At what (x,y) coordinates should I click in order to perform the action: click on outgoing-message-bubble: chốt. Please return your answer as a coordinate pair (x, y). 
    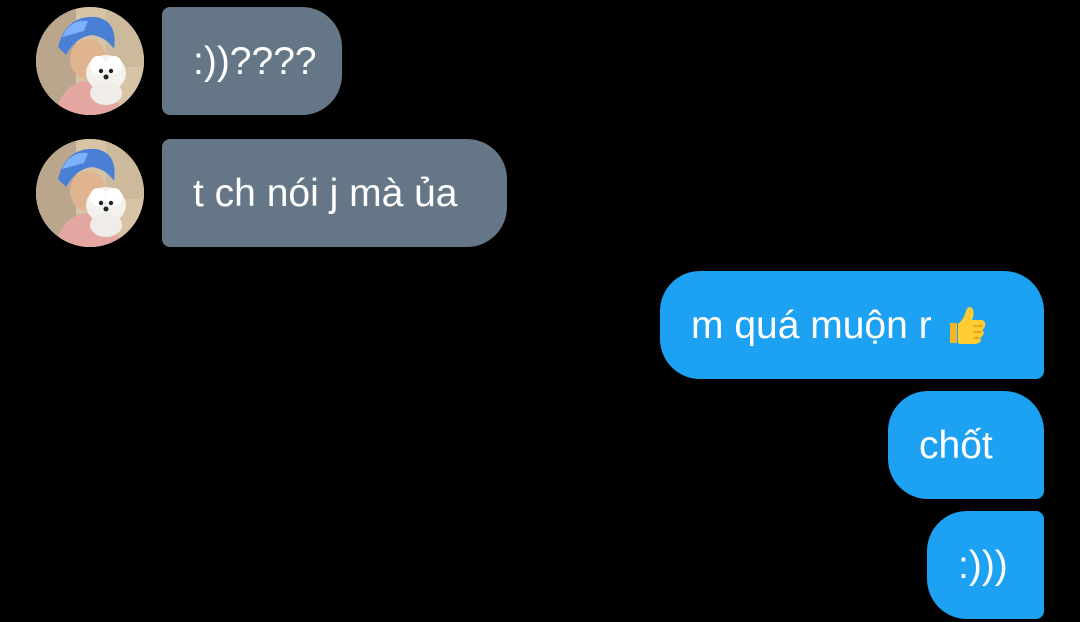
    Looking at the image, I should click on (966, 445).